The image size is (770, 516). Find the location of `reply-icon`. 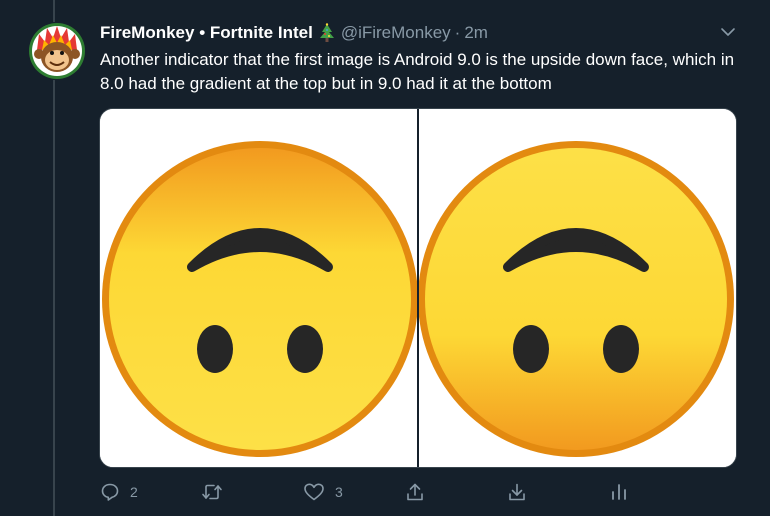

reply-icon is located at coordinates (110, 492).